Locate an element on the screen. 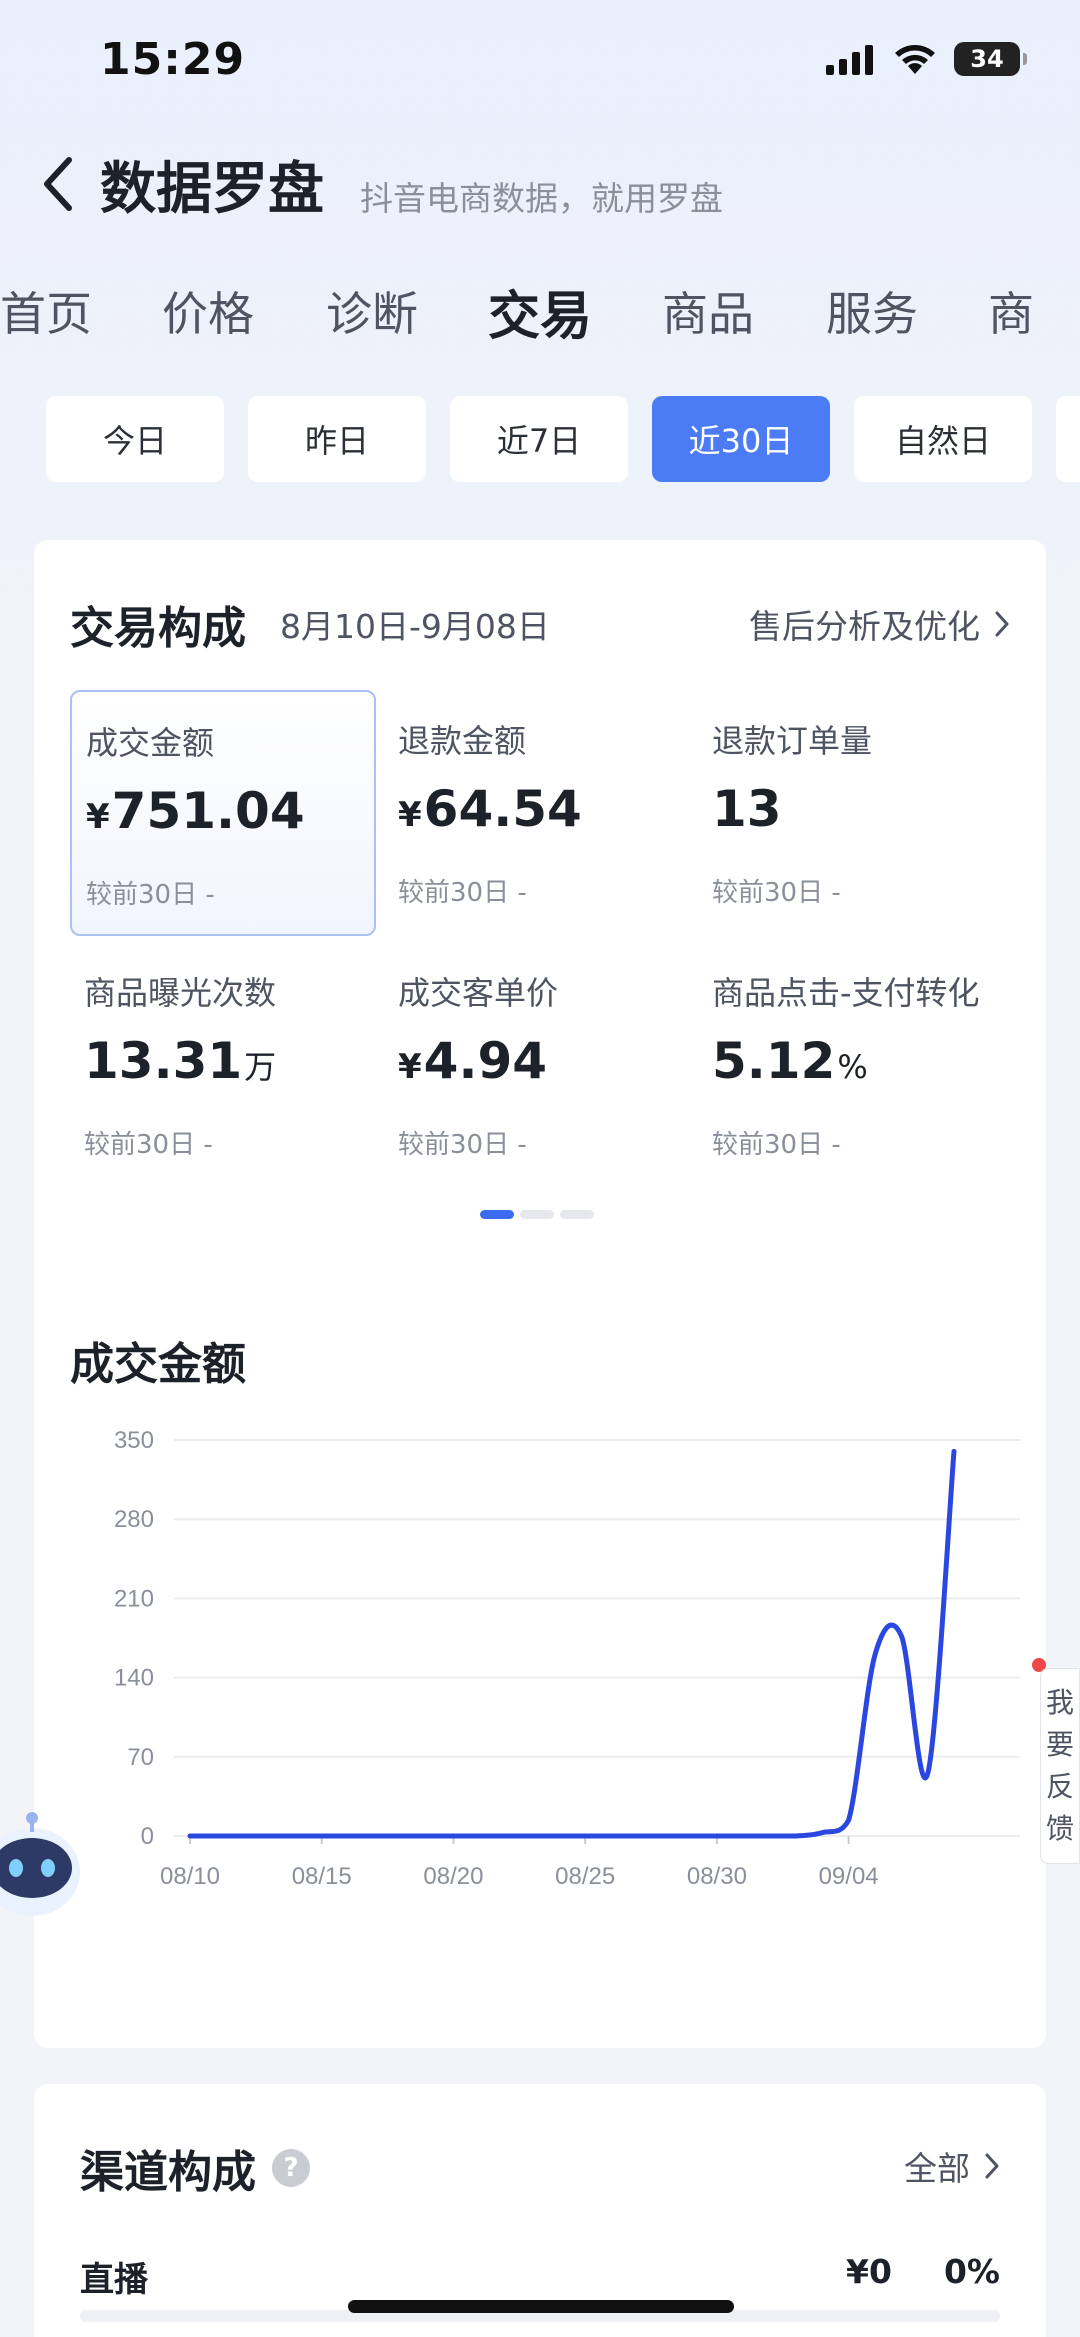  metric-value: ¥4.94 is located at coordinates (473, 1061).